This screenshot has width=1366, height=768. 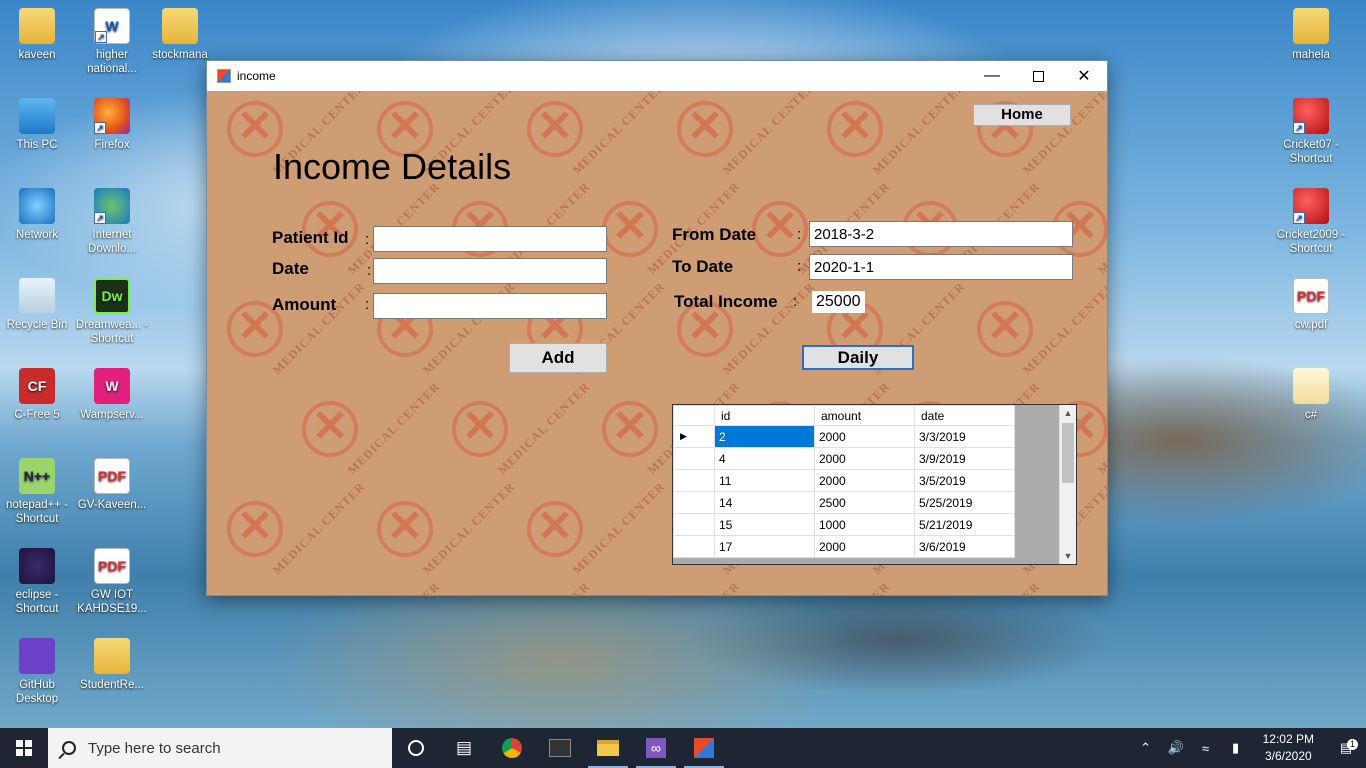 I want to click on cell-id: 4, so click(x=764, y=458).